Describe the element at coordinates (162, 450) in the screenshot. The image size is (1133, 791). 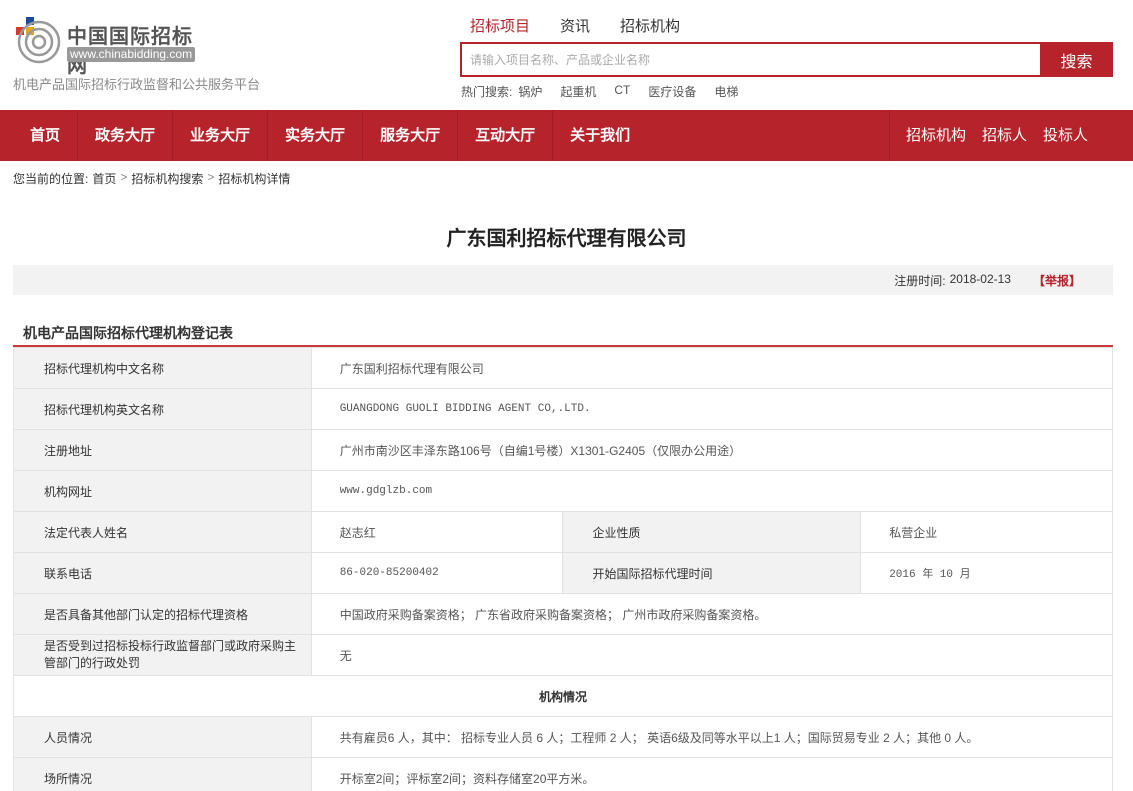
I see `row-label: 注册地址` at that location.